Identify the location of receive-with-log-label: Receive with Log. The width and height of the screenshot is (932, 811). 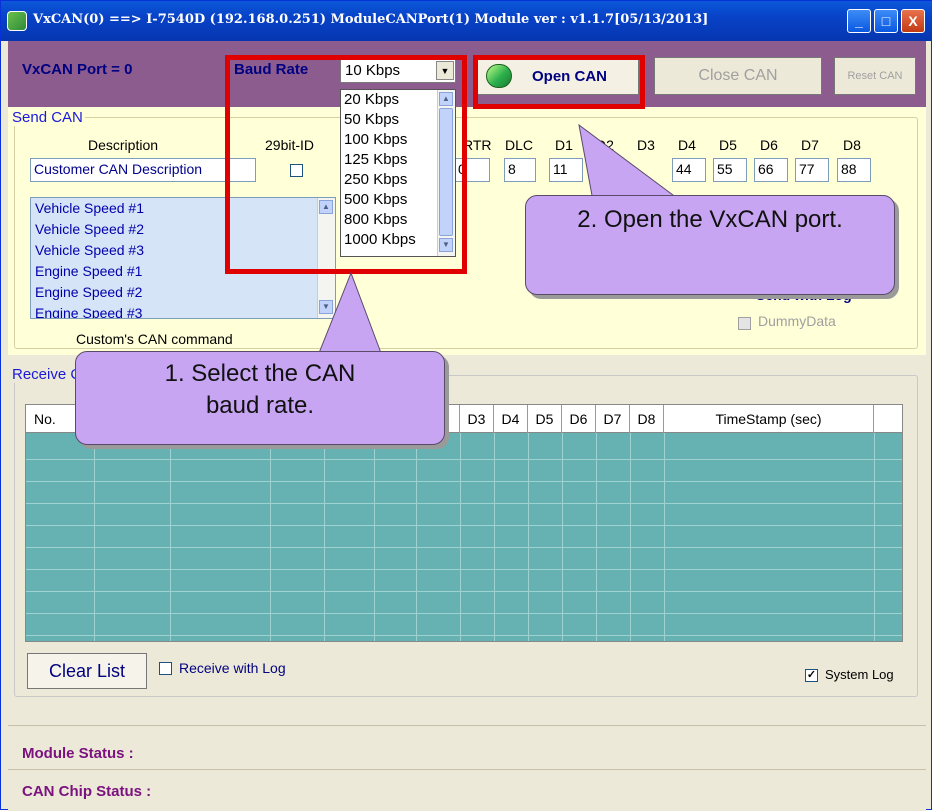
(232, 668).